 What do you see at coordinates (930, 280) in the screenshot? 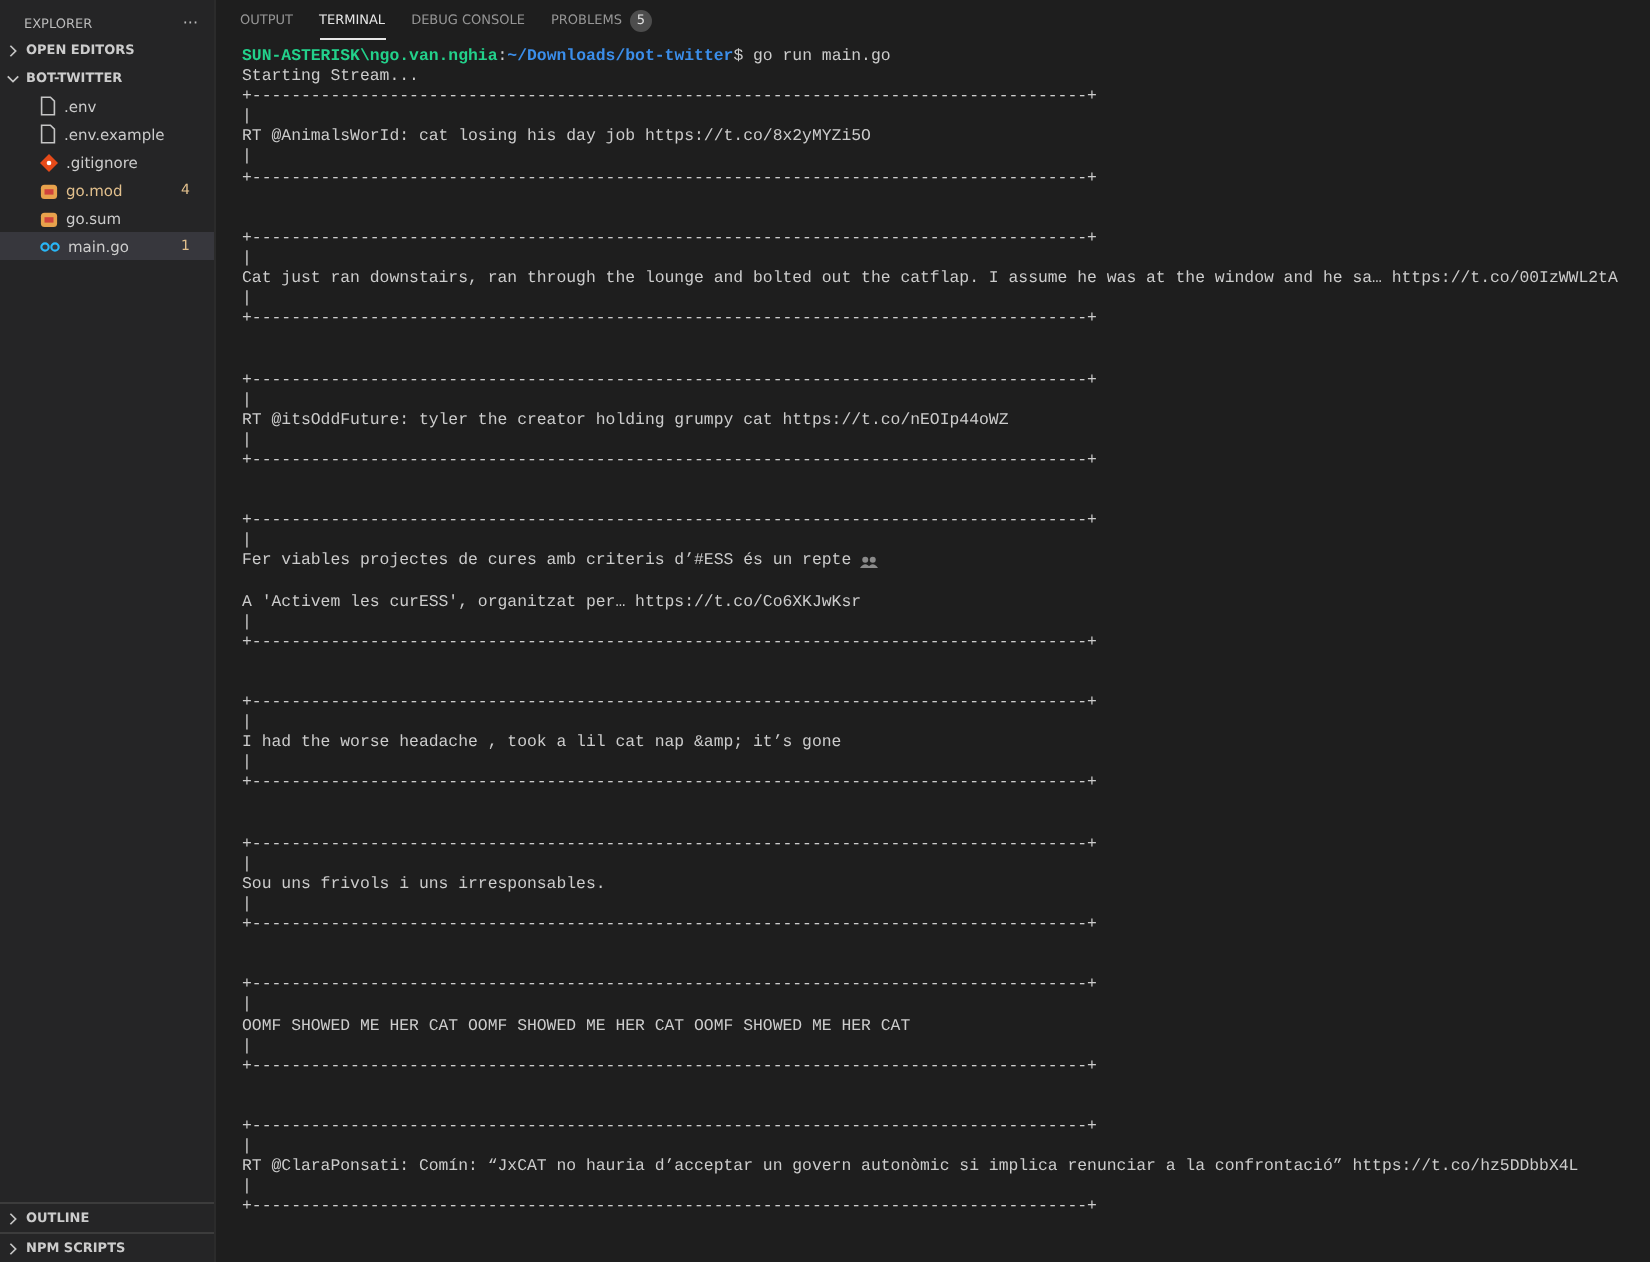
I see `terminal-line: Cat just ran downstairs, ran through the lounge and bolted out the catflap. I assume he was at the window and he sa… https://t.co/00IzWWL2tA` at bounding box center [930, 280].